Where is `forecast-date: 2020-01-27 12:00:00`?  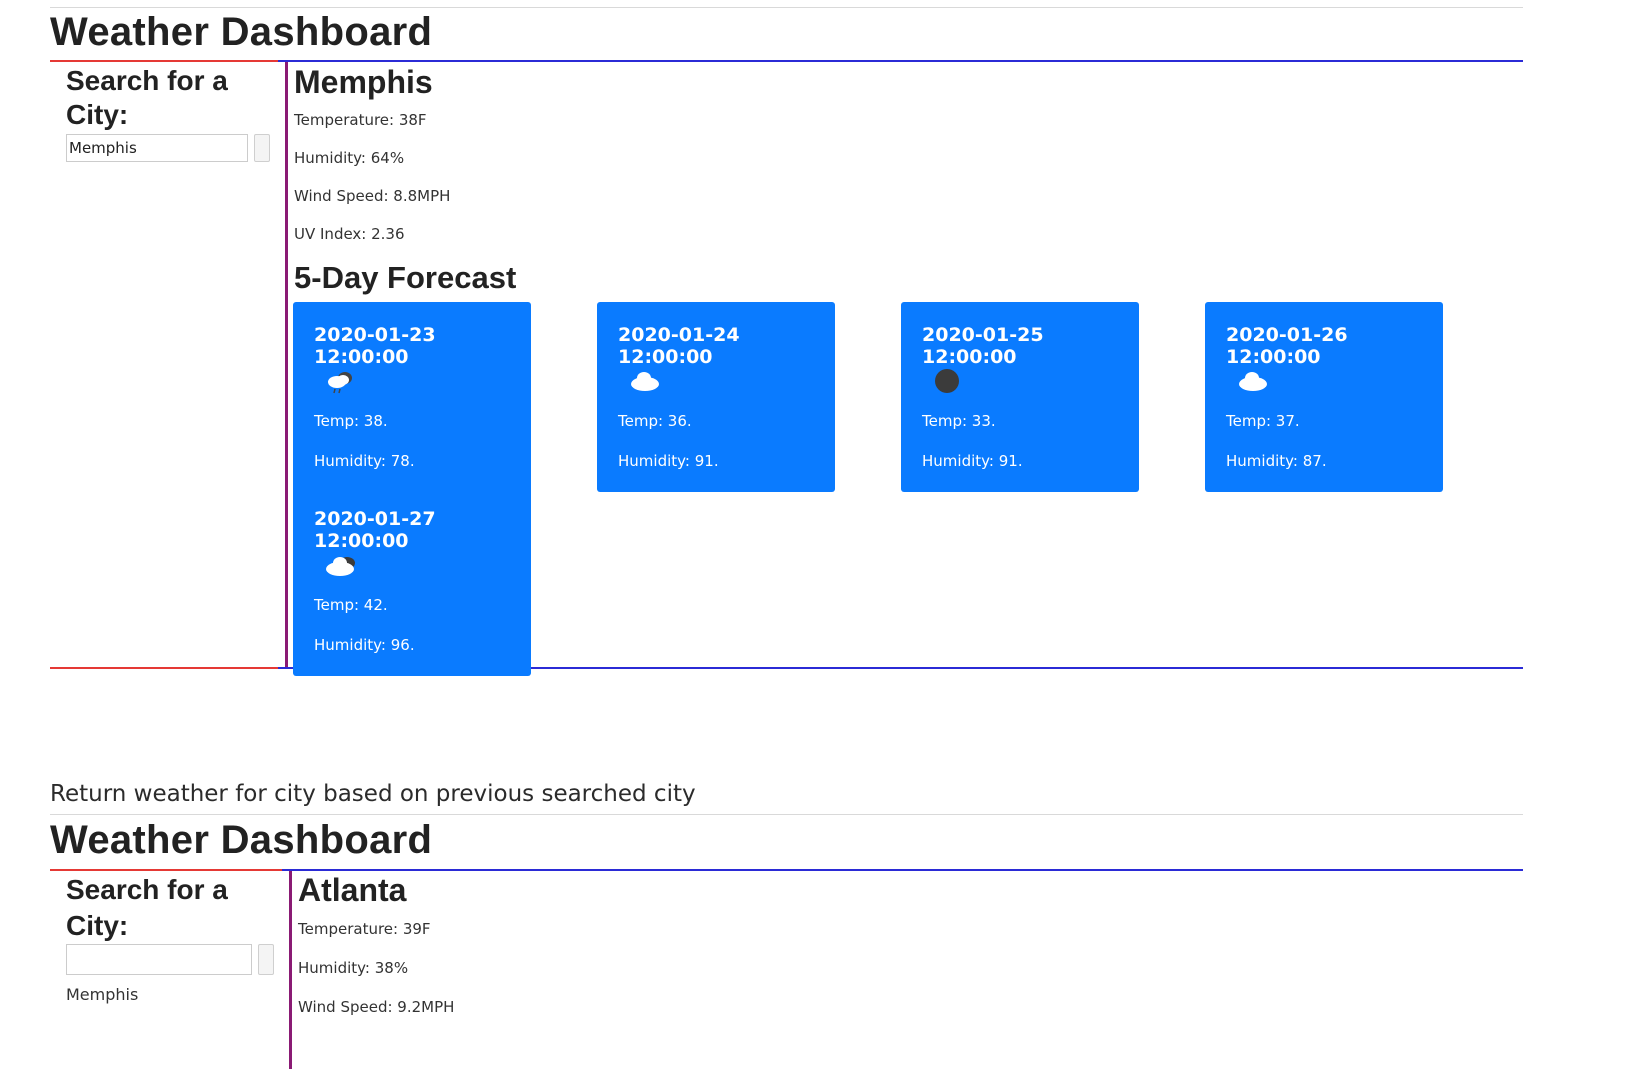
forecast-date: 2020-01-27 12:00:00 is located at coordinates (375, 530).